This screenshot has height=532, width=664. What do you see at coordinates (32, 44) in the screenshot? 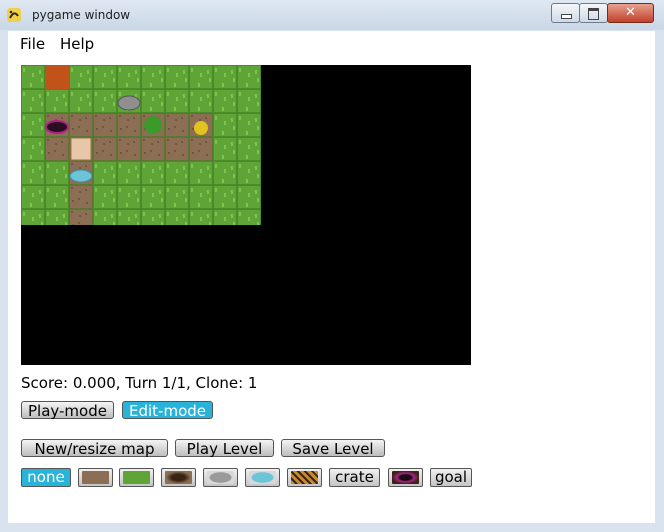
I see `menu-file: File` at bounding box center [32, 44].